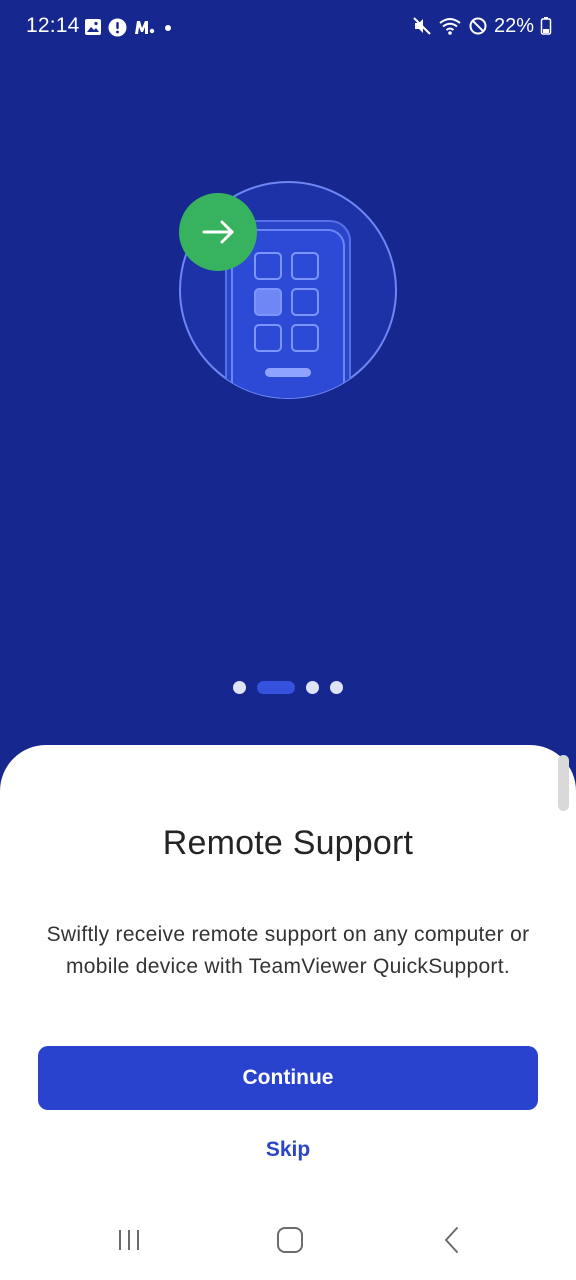  I want to click on mobile-data-m-icon, so click(145, 27).